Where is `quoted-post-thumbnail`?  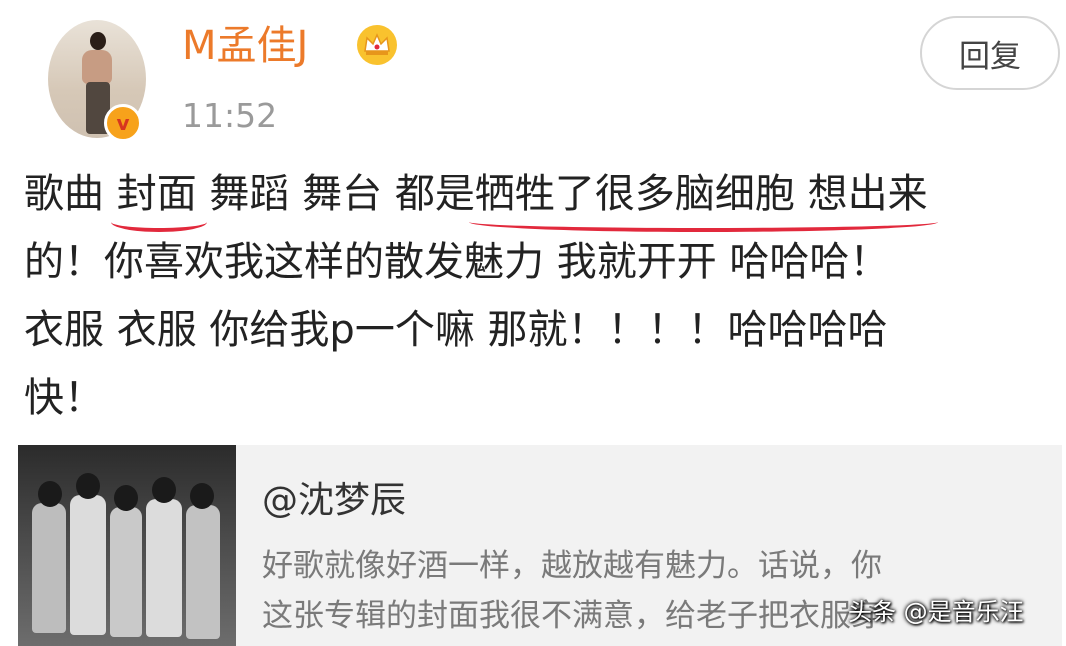 quoted-post-thumbnail is located at coordinates (127, 545).